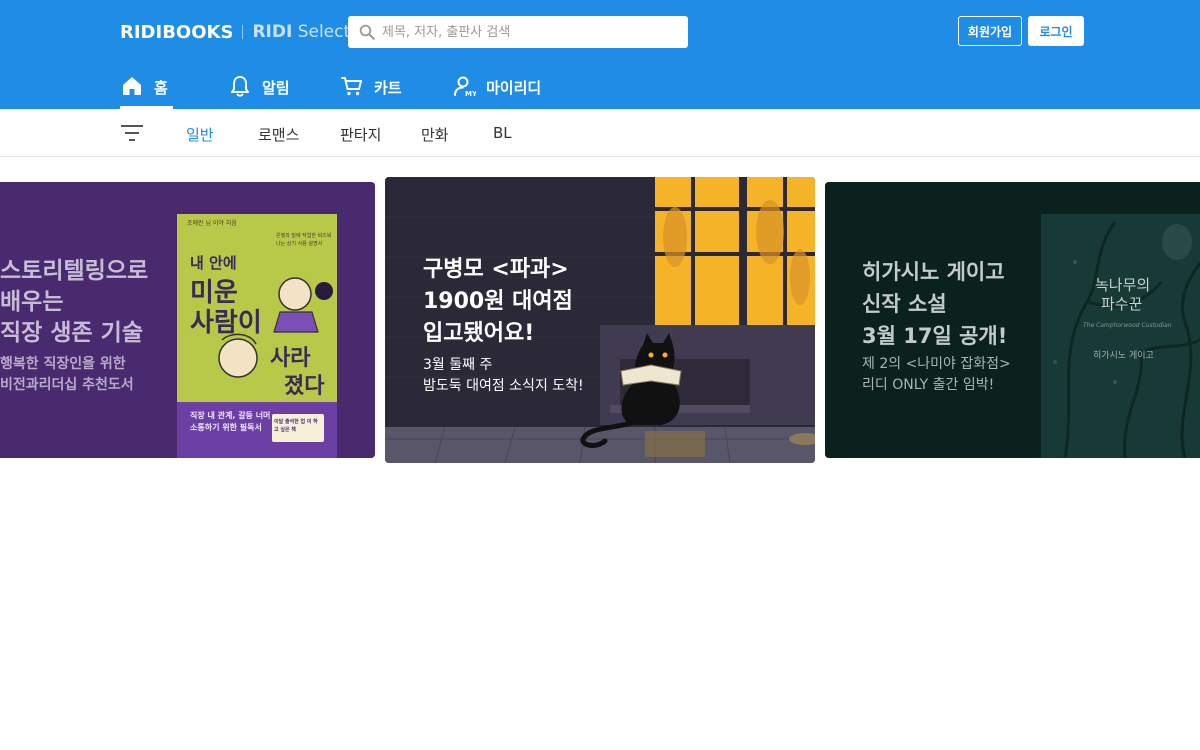 This screenshot has width=1200, height=750. What do you see at coordinates (600, 133) in the screenshot?
I see `category-tabs: 일반 로맨스 판타지 만화 BL` at bounding box center [600, 133].